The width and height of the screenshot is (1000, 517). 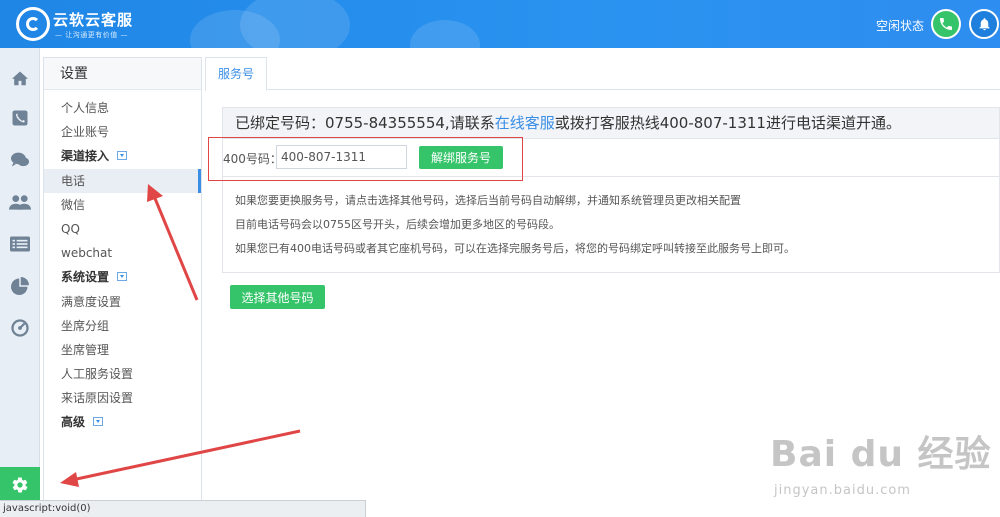 I want to click on menu-item: 个人信息, so click(x=122, y=108).